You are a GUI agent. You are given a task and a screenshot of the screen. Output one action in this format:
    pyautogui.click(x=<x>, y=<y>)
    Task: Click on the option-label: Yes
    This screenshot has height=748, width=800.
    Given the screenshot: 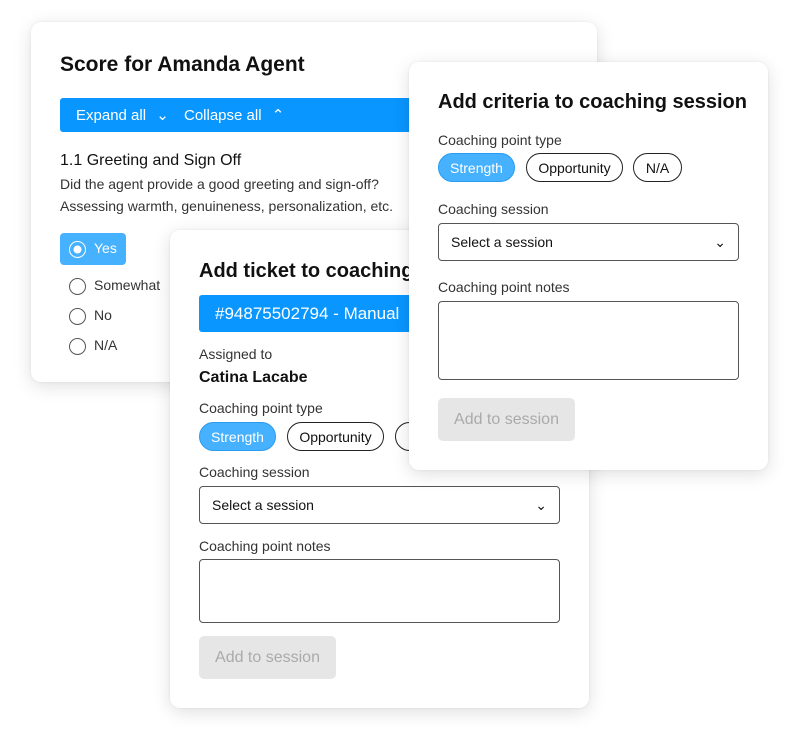 What is the action you would take?
    pyautogui.click(x=105, y=248)
    